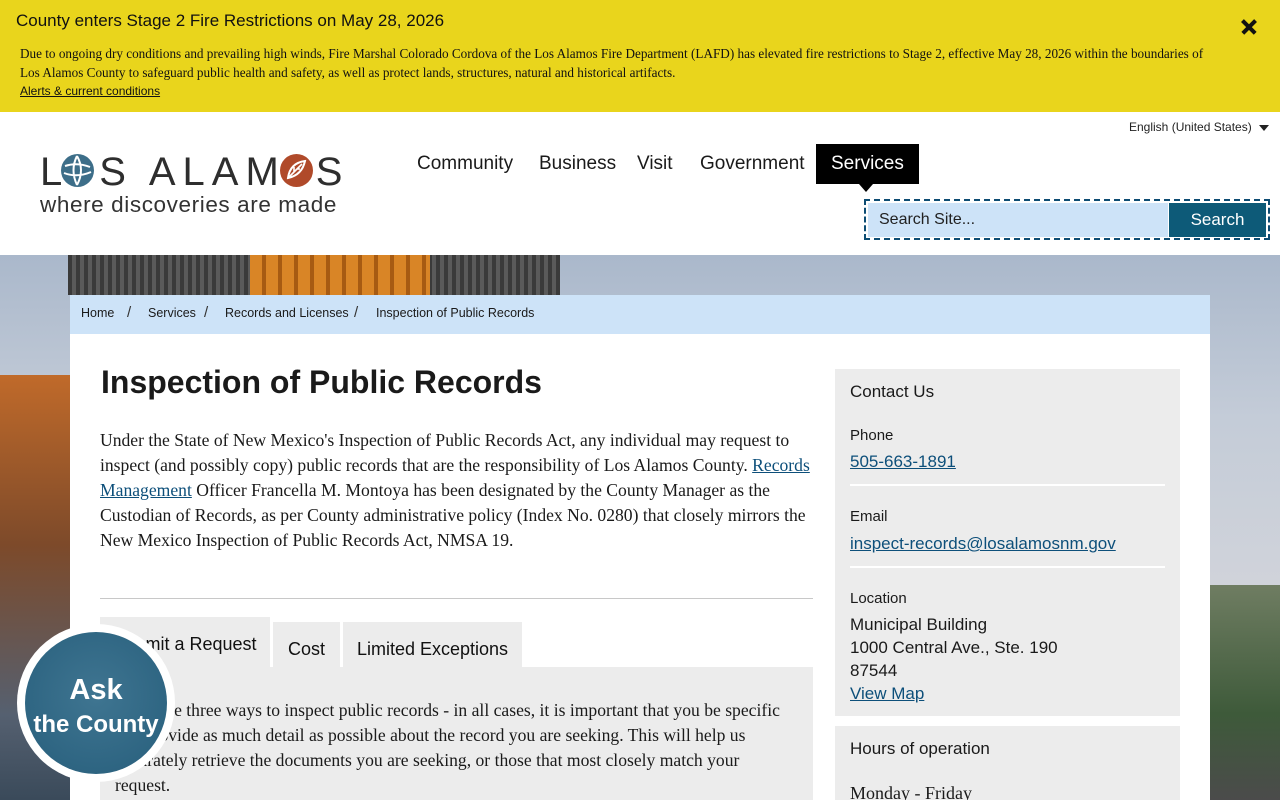  Describe the element at coordinates (306, 644) in the screenshot. I see `tab-cost: Cost` at that location.